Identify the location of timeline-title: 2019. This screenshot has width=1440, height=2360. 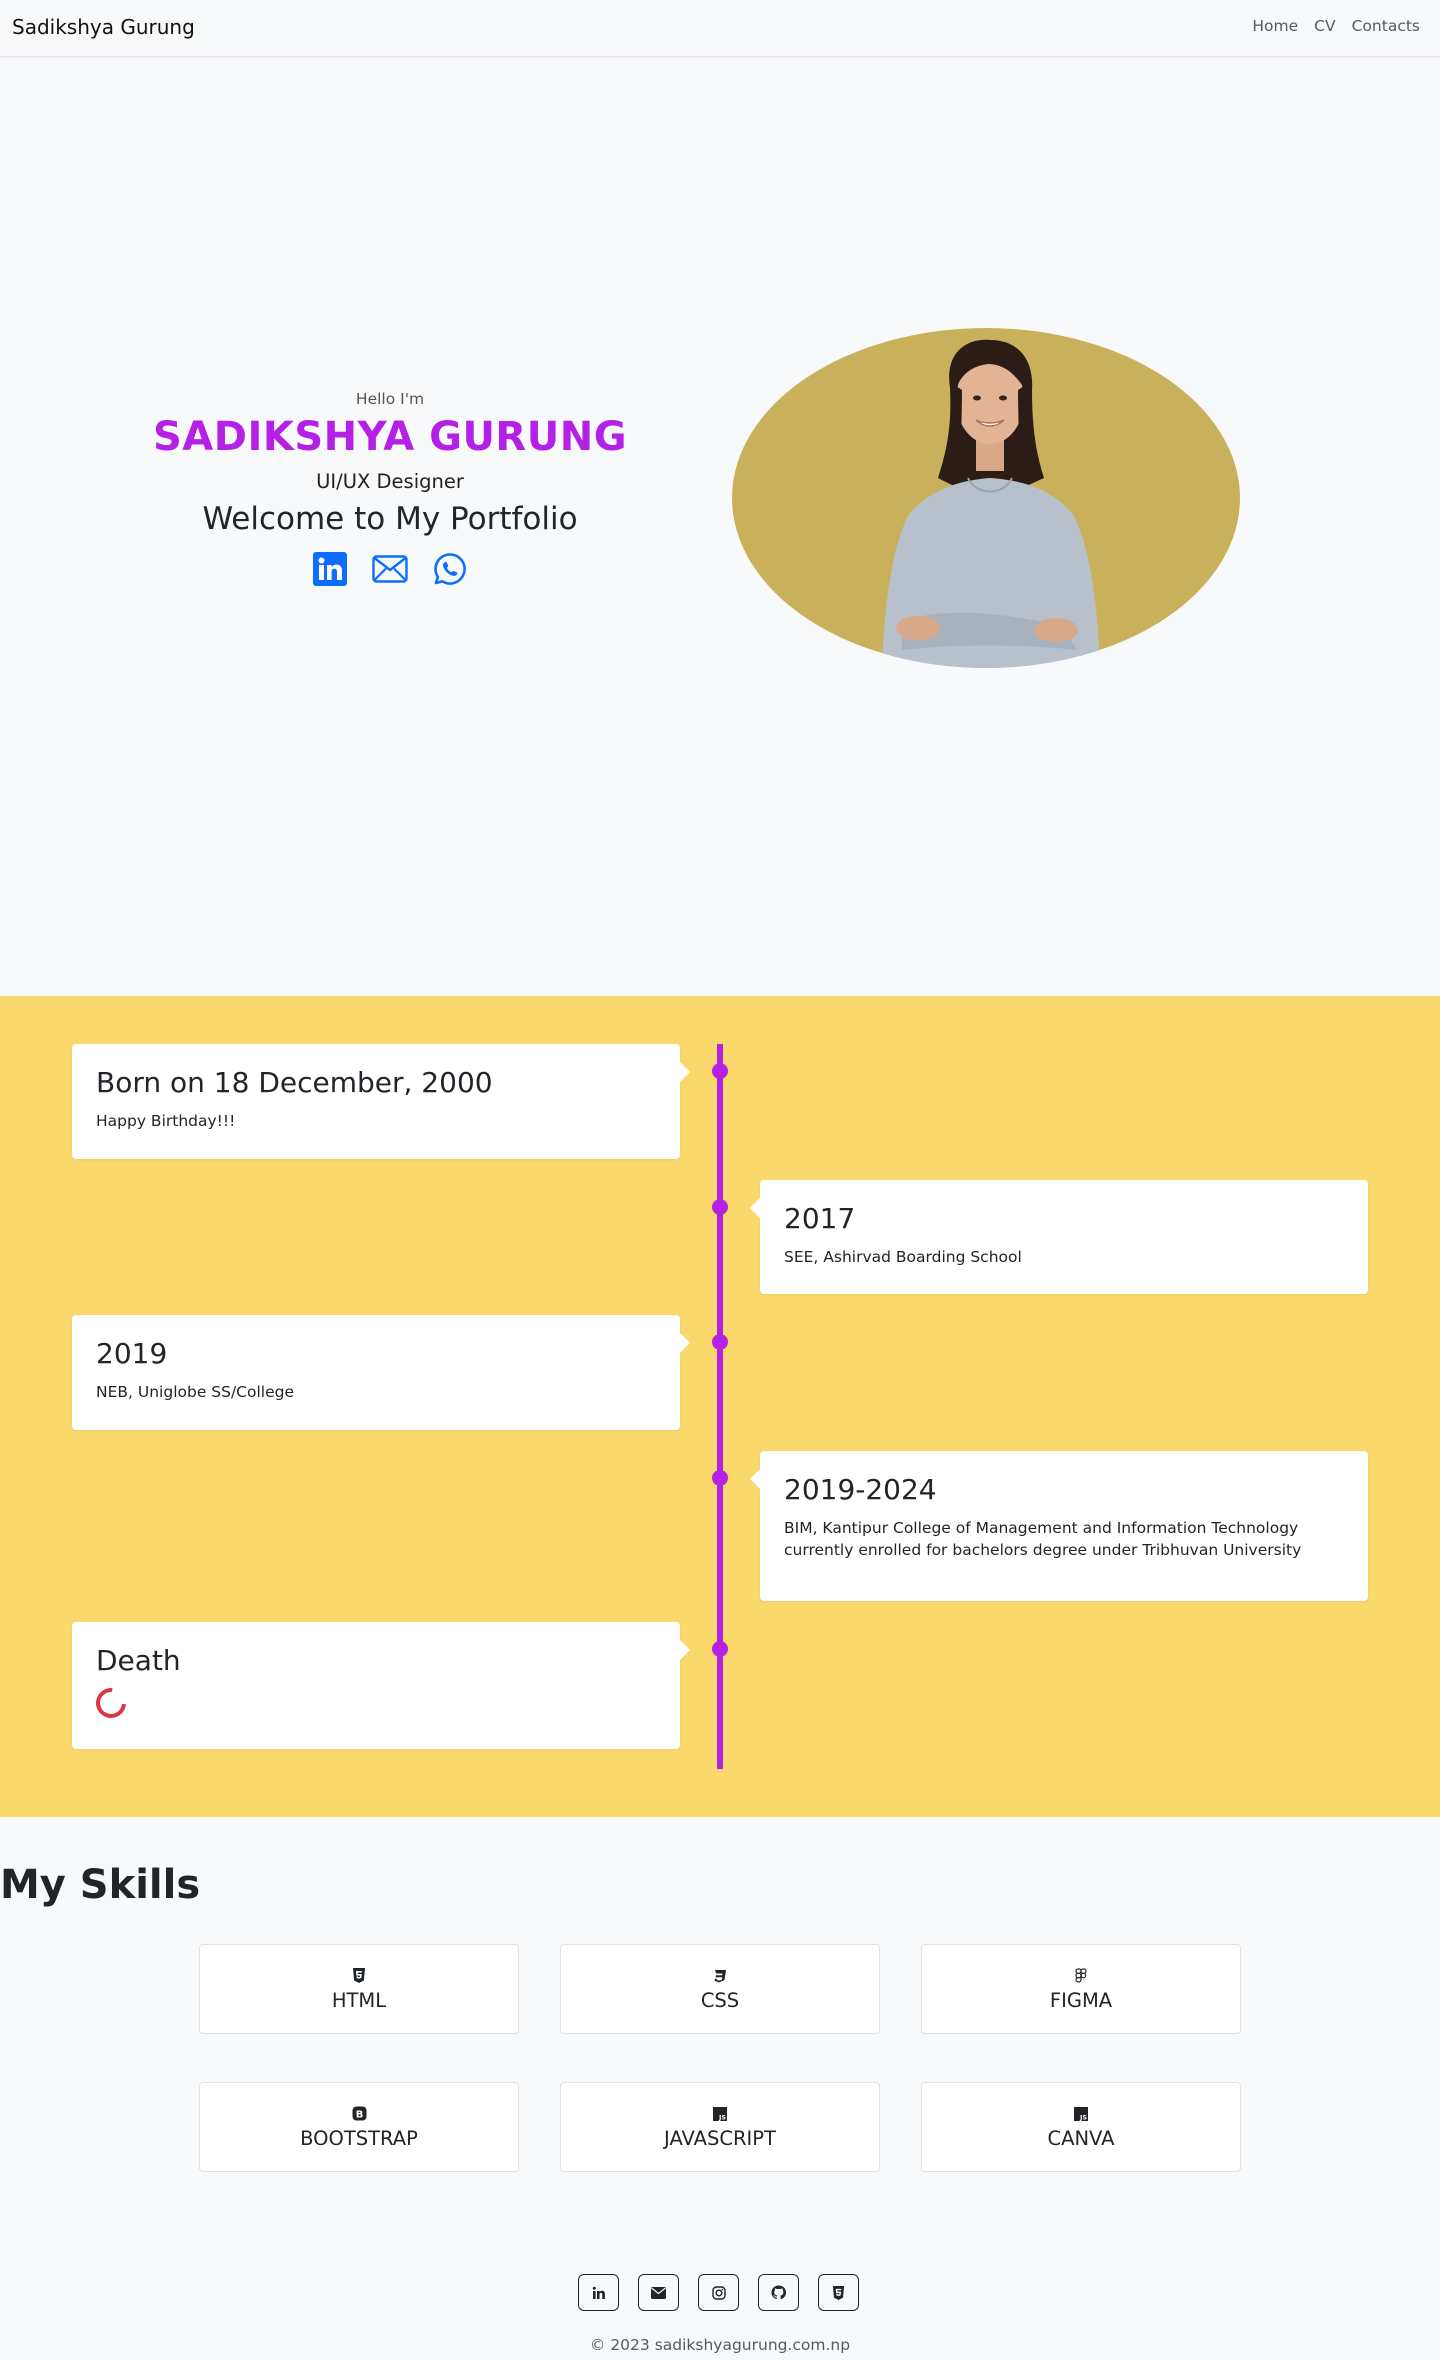
(132, 1353).